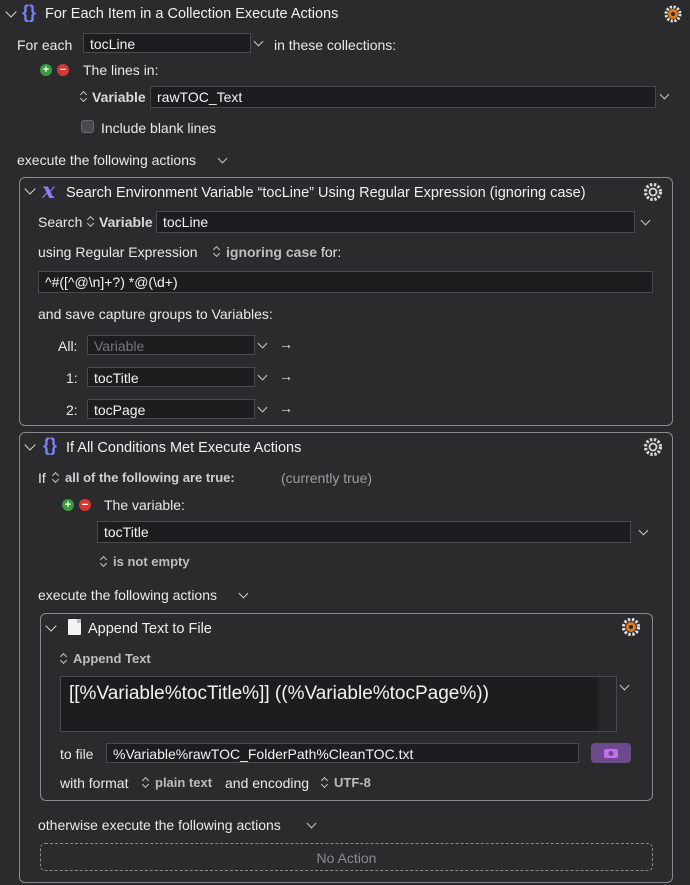 The image size is (690, 885). What do you see at coordinates (151, 561) in the screenshot?
I see `condition-test-popup: is not empty` at bounding box center [151, 561].